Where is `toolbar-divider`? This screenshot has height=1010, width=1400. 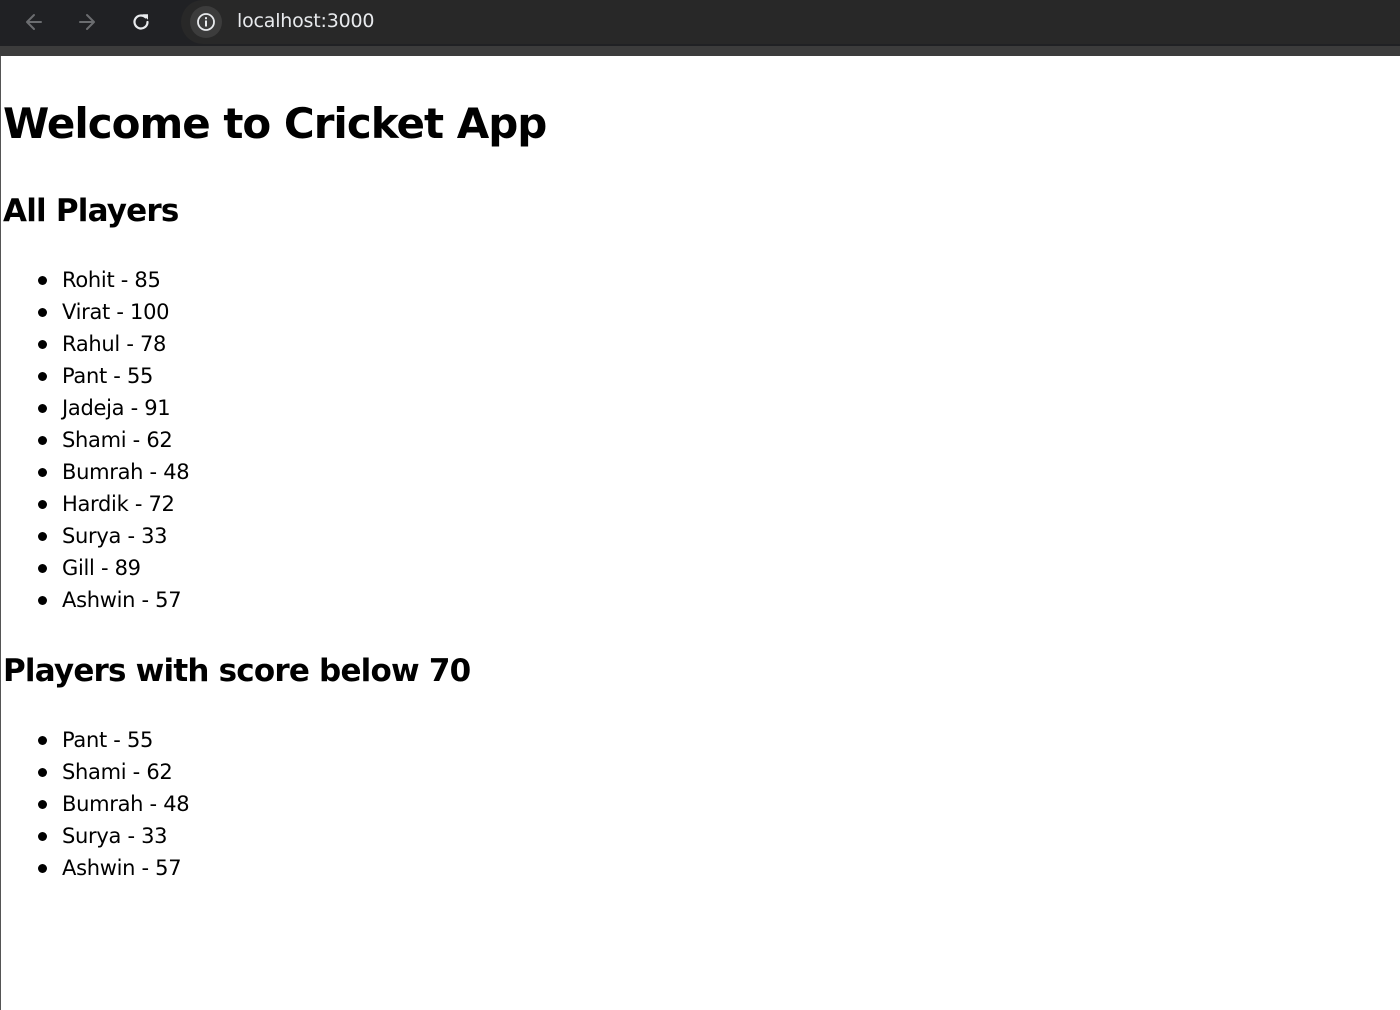 toolbar-divider is located at coordinates (700, 51).